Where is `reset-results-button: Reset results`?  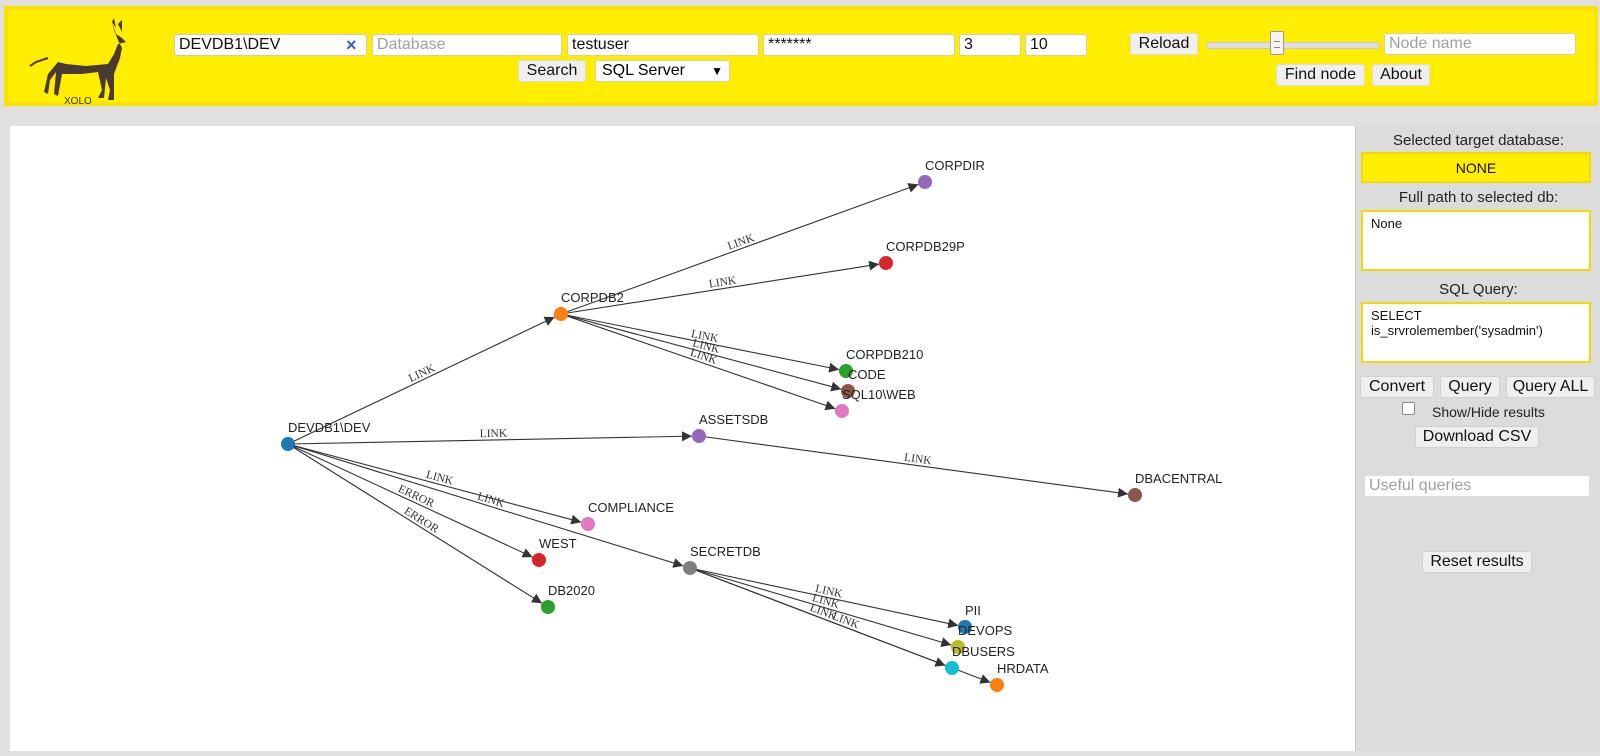 reset-results-button: Reset results is located at coordinates (1477, 562).